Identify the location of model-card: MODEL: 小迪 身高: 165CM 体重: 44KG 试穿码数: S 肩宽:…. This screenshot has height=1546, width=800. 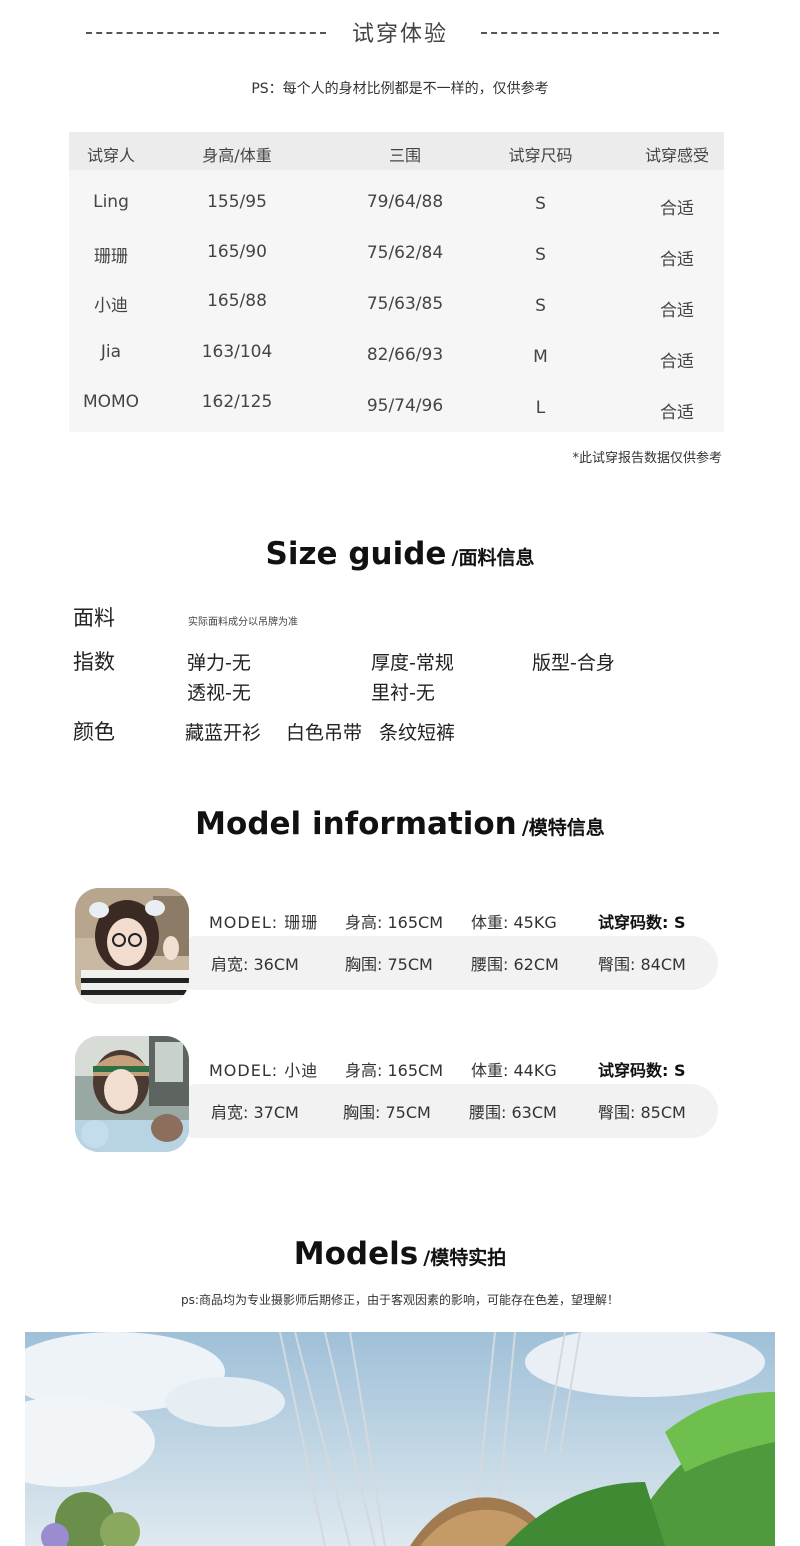
(396, 1094).